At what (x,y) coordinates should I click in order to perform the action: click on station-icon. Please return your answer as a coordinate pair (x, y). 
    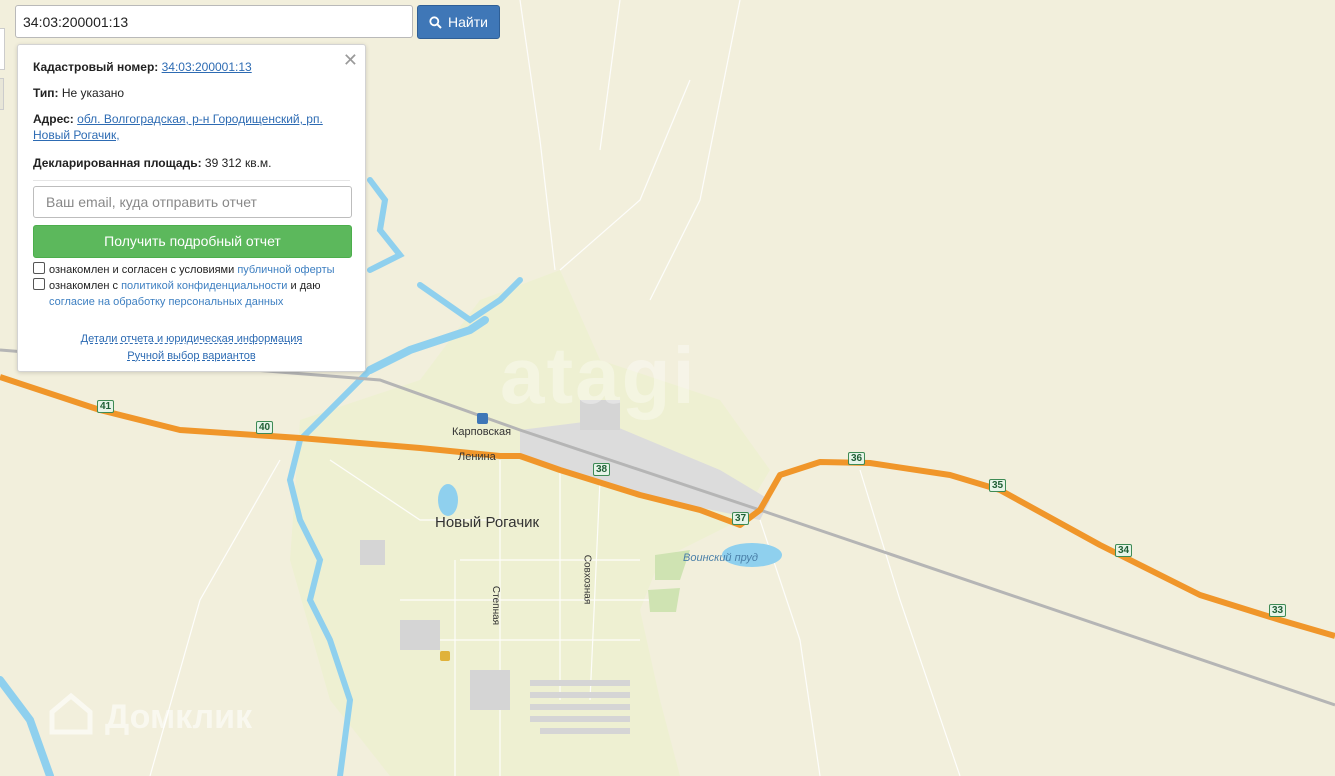
    Looking at the image, I should click on (482, 418).